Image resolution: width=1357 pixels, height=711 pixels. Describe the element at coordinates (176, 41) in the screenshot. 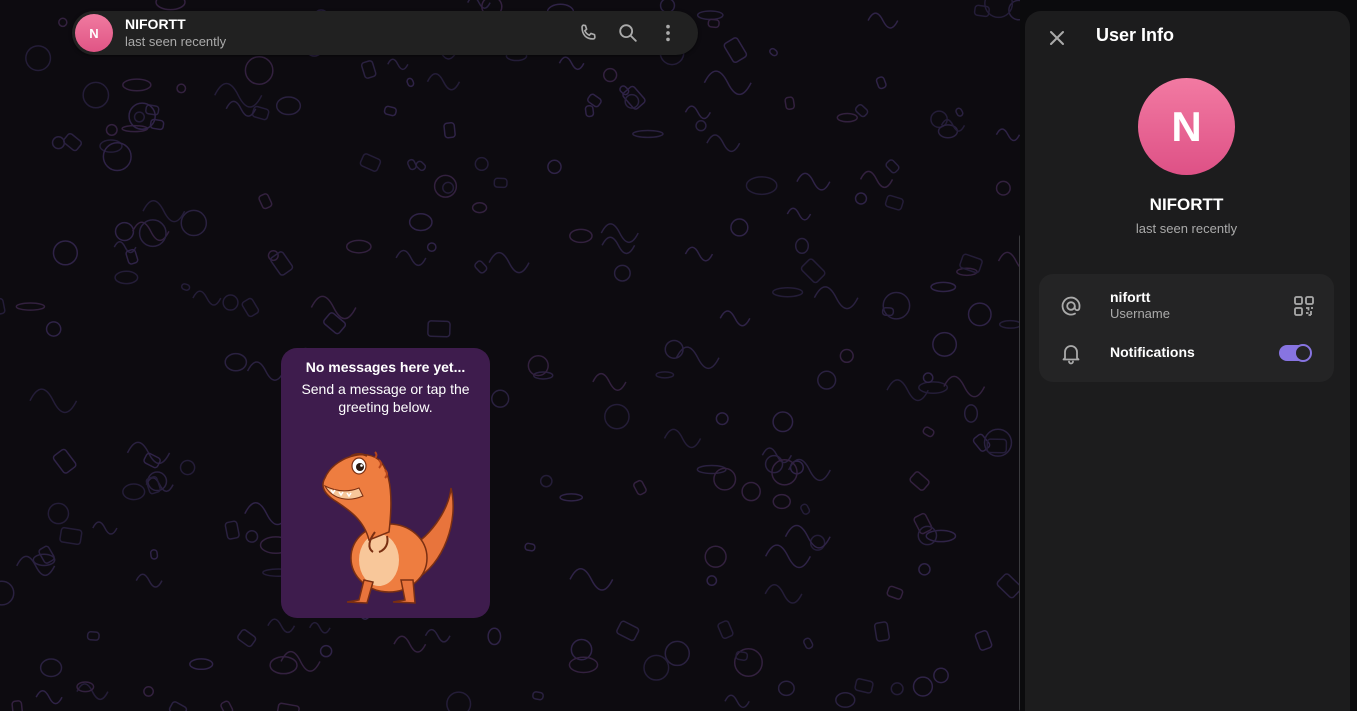

I see `peer-status: last seen recently` at that location.